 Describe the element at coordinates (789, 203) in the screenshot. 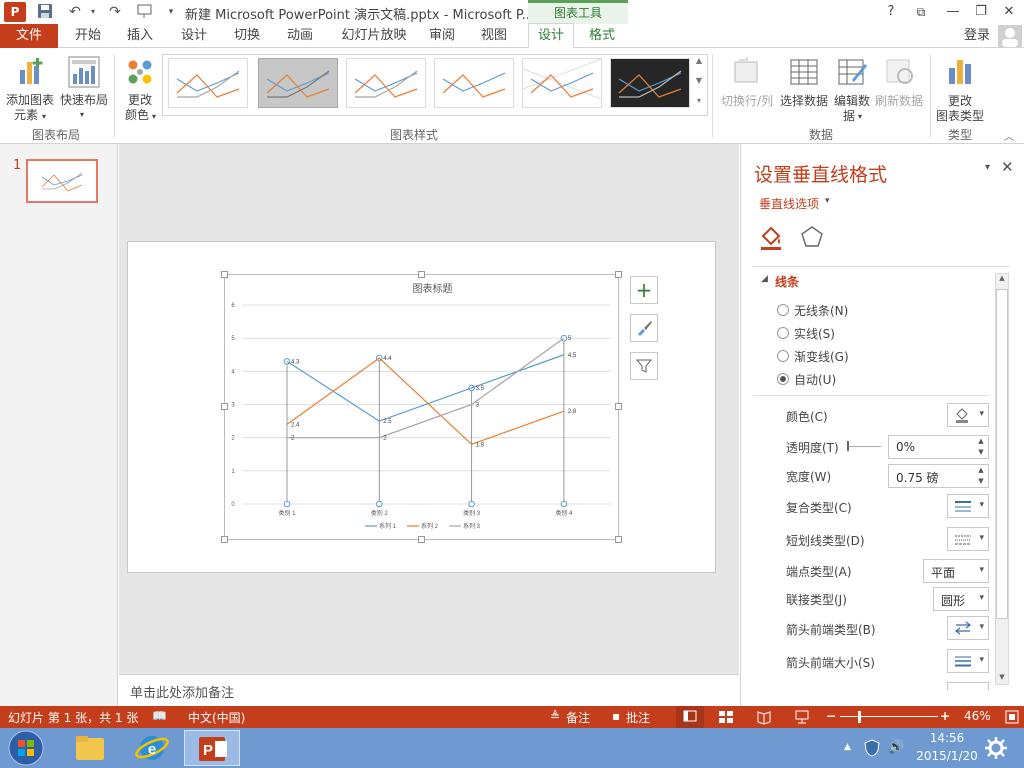

I see `drop-lines-options-label: 垂直线选项` at that location.